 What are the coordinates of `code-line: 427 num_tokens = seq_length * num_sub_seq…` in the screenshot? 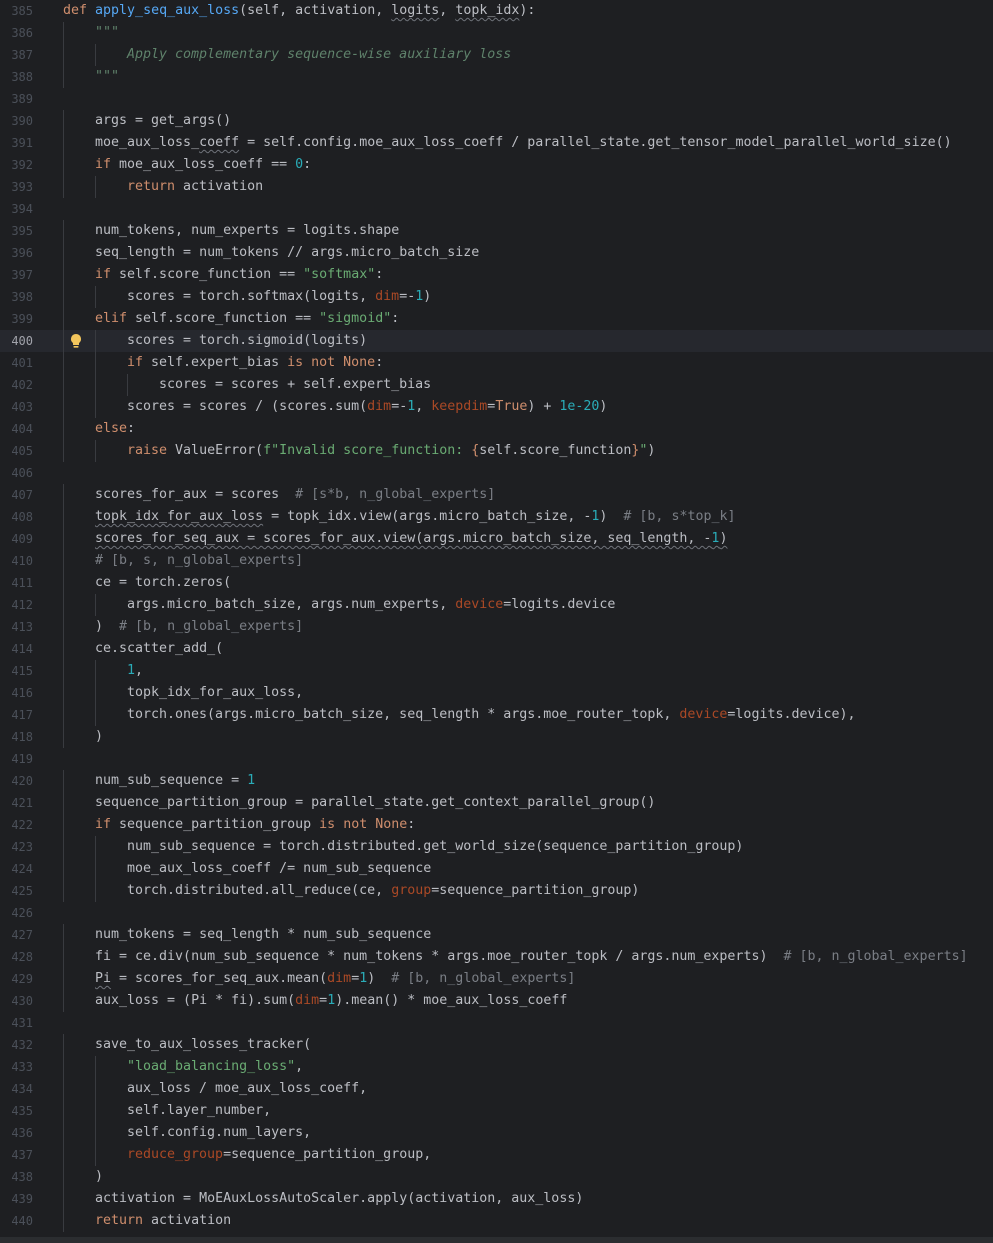 It's located at (496, 935).